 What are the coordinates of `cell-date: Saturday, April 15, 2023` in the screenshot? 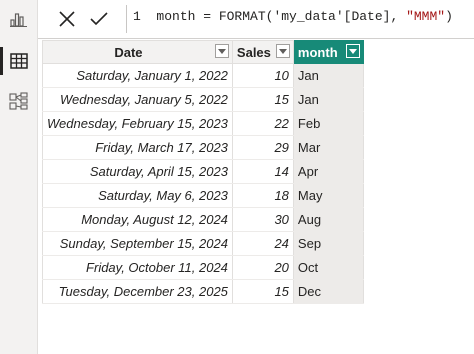 It's located at (137, 171).